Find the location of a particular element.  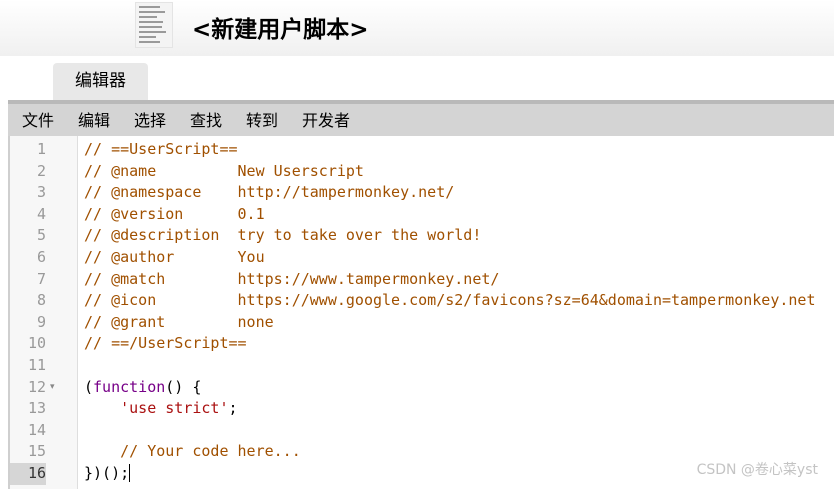

line-number: 12 is located at coordinates (36, 386).